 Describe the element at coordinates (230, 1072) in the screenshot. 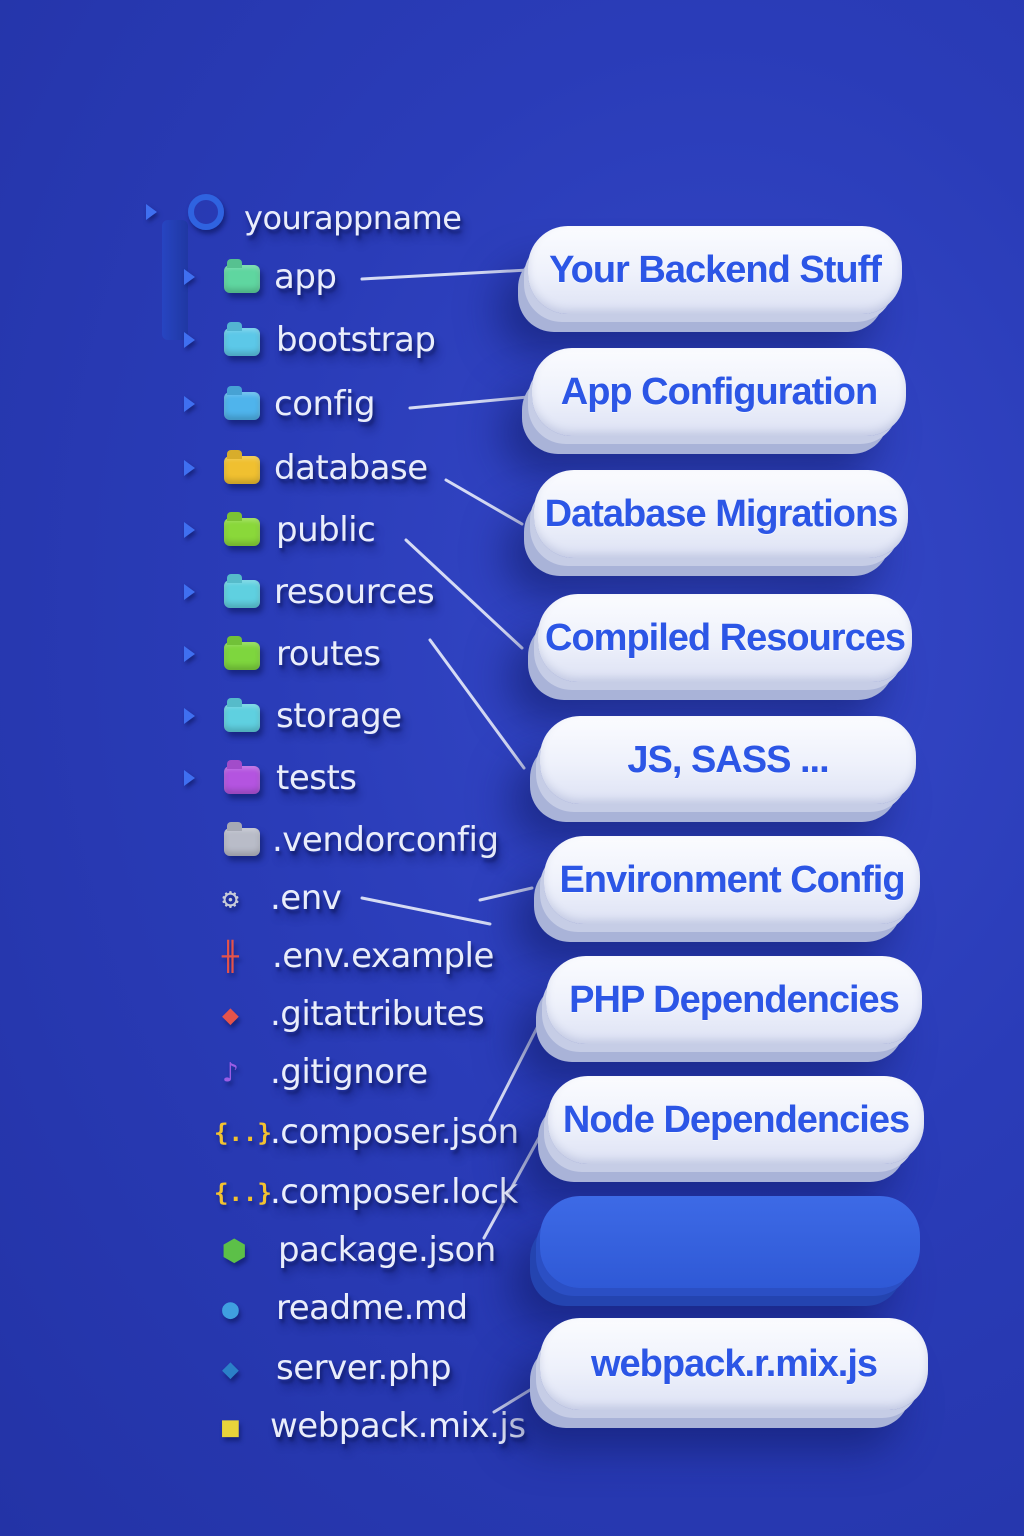

I see `gitignore-icon: ♪` at that location.